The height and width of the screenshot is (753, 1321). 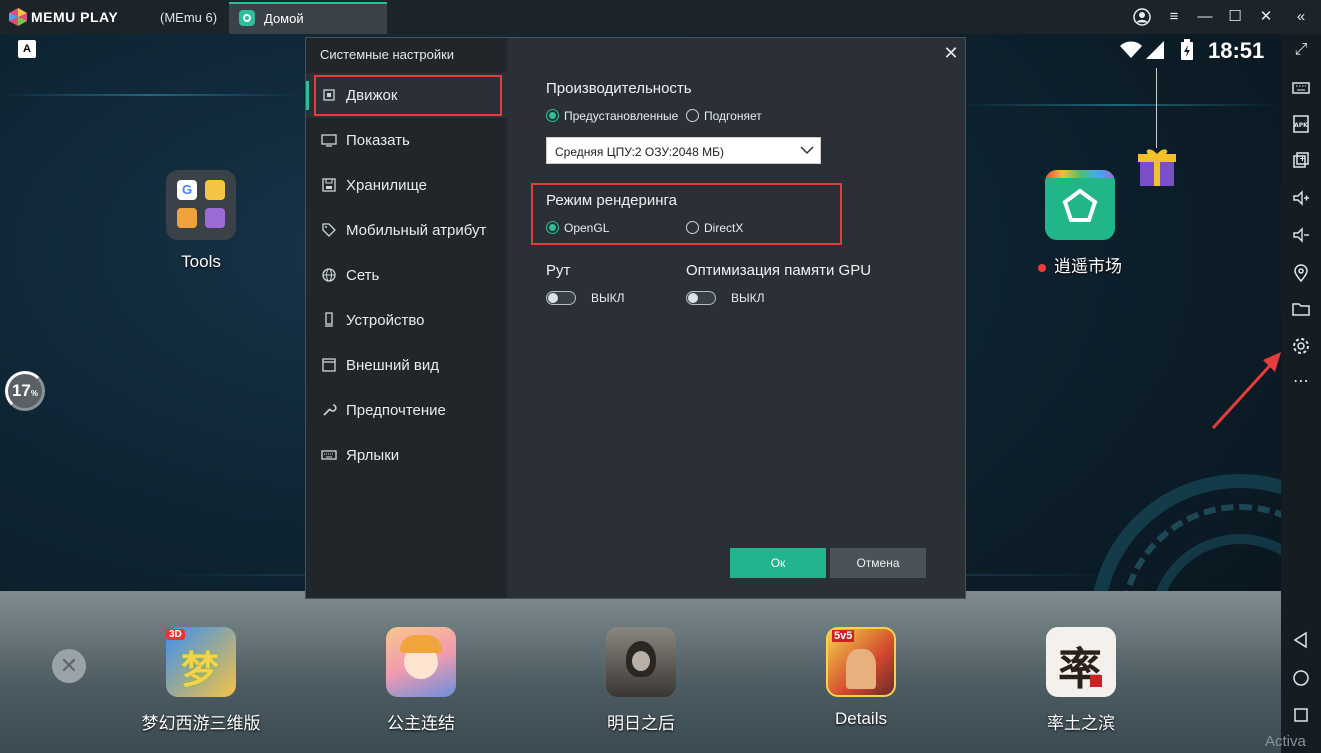 I want to click on percent-sign: %, so click(x=34, y=393).